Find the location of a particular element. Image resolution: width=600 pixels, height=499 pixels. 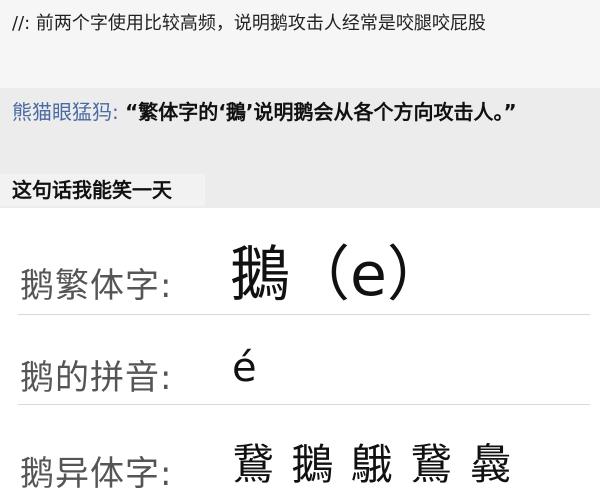

traditional-value: 鵝（e） is located at coordinates (338, 275).